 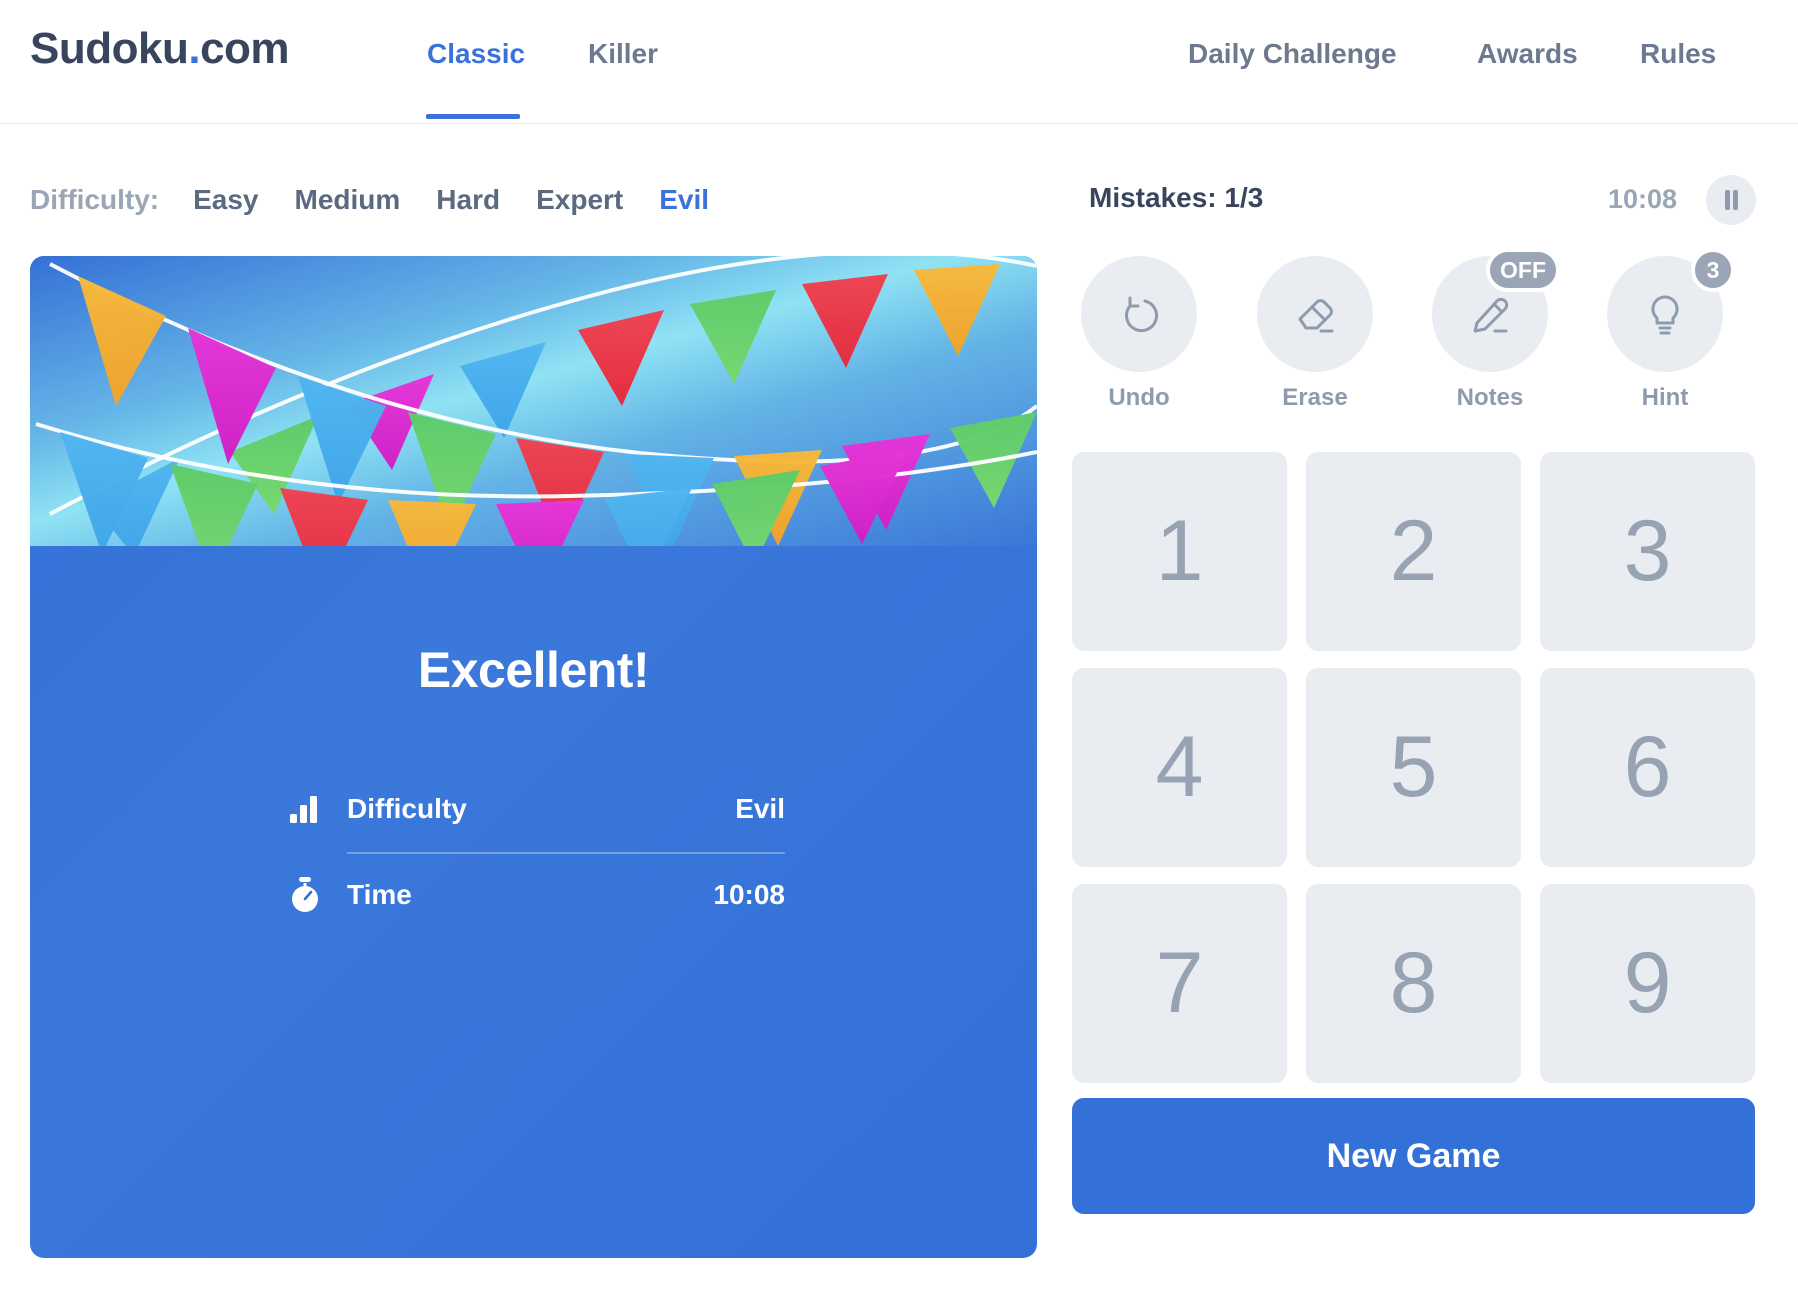 What do you see at coordinates (468, 200) in the screenshot?
I see `difficulty-option-hard: Hard` at bounding box center [468, 200].